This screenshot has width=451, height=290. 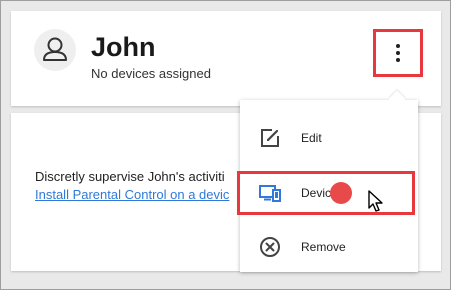 I want to click on more-options-button, so click(x=398, y=53).